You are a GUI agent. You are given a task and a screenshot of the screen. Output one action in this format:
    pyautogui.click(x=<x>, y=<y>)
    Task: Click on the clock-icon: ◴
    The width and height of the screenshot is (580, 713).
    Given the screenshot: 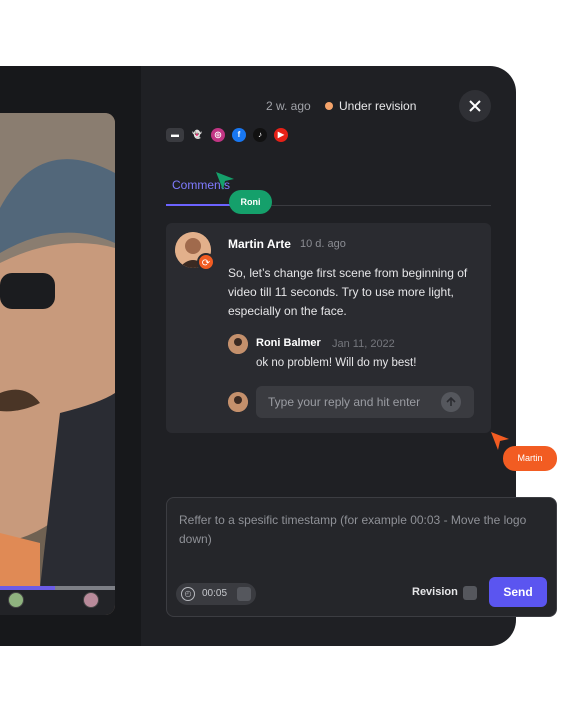 What is the action you would take?
    pyautogui.click(x=188, y=594)
    